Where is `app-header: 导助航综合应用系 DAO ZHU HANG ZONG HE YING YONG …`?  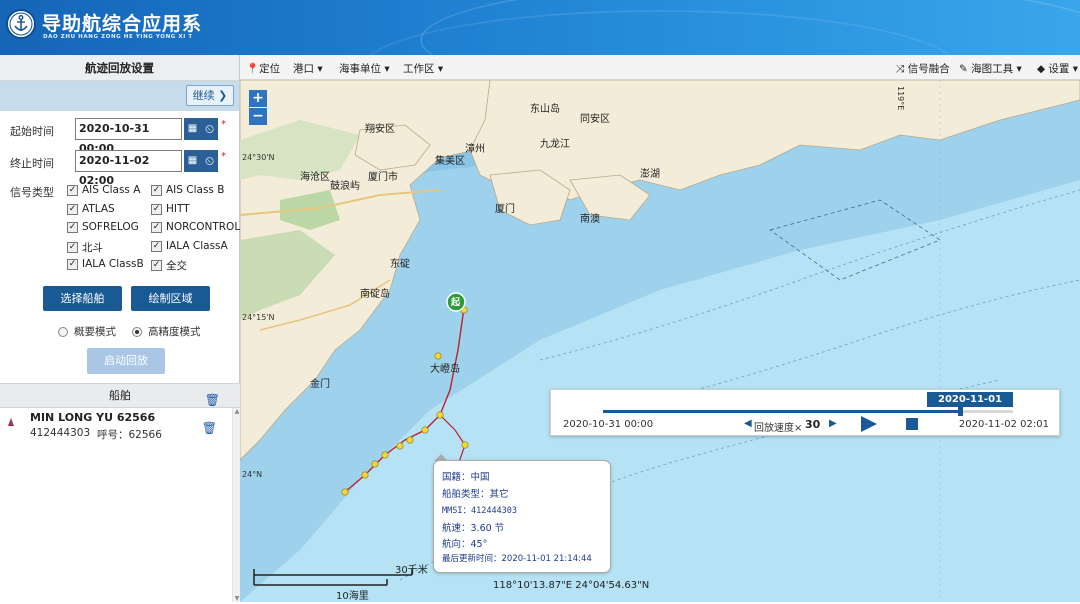
app-header: 导助航综合应用系 DAO ZHU HANG ZONG HE YING YONG … is located at coordinates (540, 27).